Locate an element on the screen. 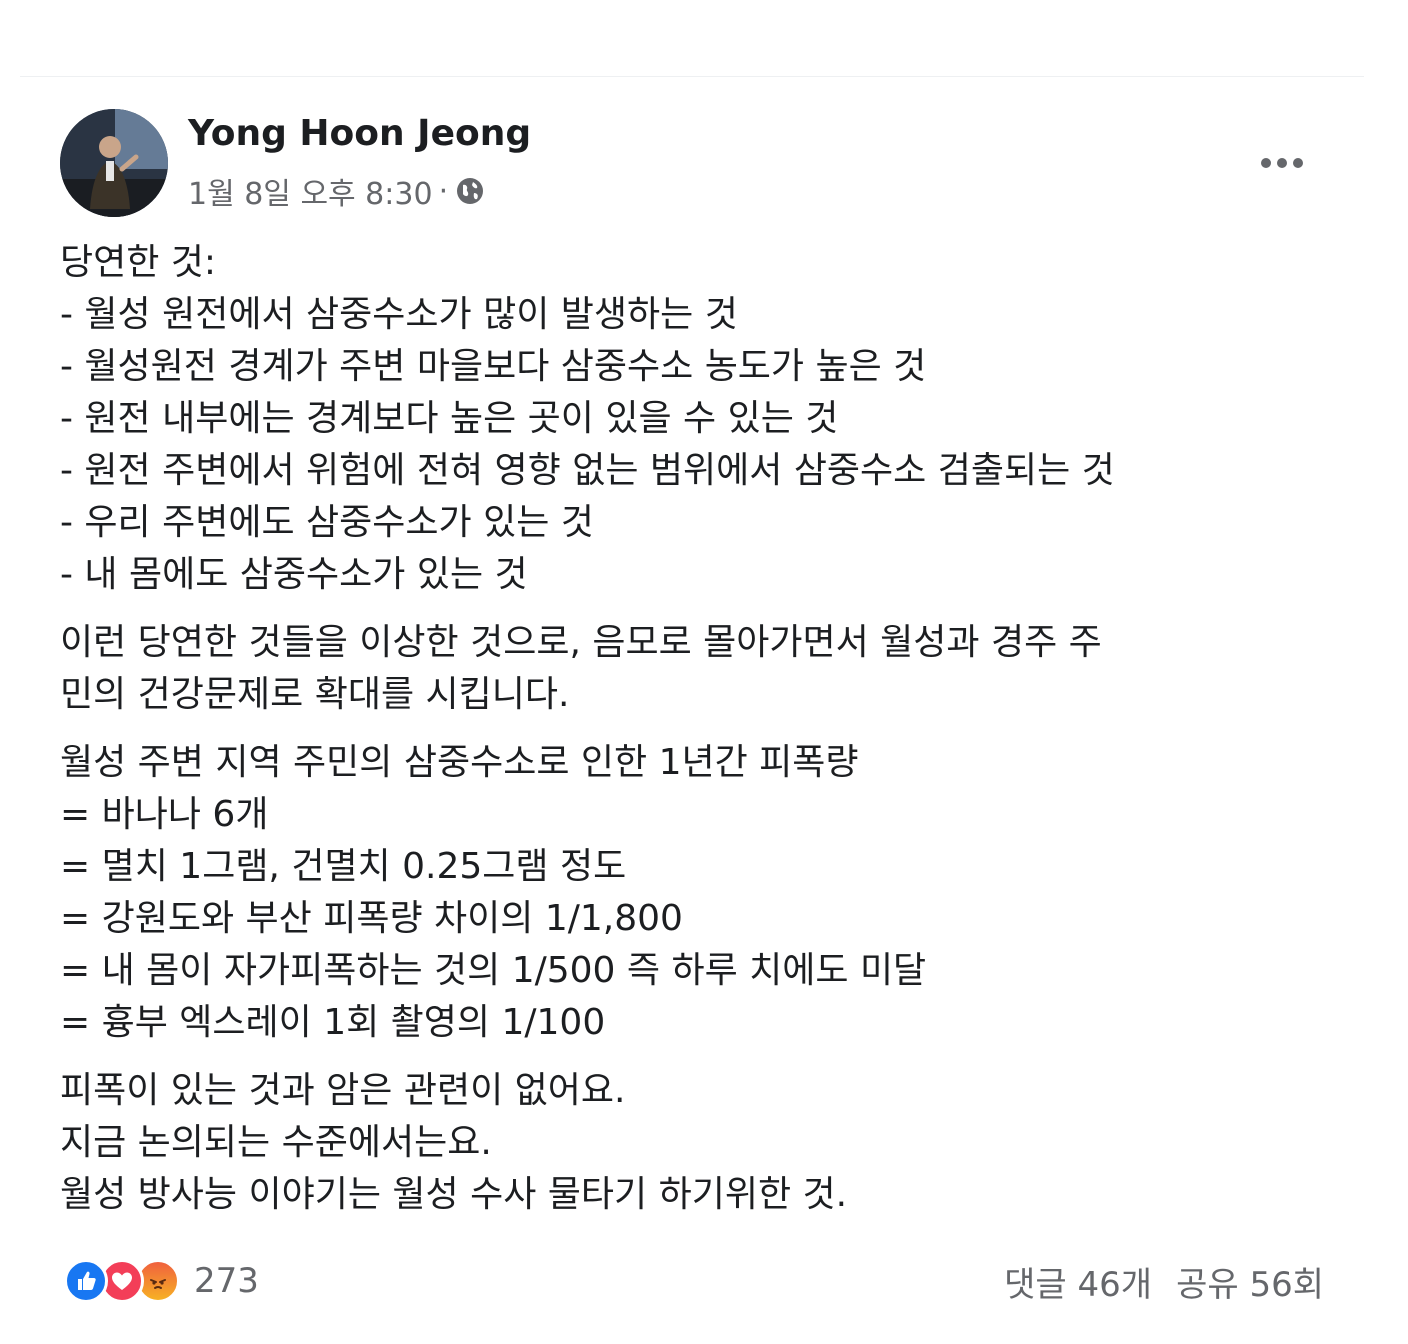 This screenshot has width=1408, height=1344. post-text-line: - 월성원전 경계가 주변 마을보다 삼중수소 농도가 높은 것 is located at coordinates (493, 366).